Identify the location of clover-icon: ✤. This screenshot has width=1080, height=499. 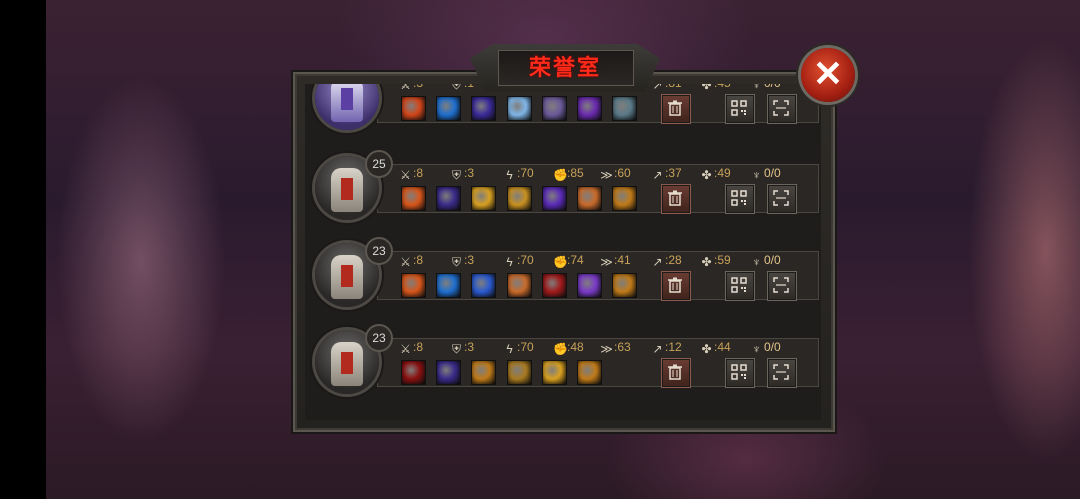
(706, 349).